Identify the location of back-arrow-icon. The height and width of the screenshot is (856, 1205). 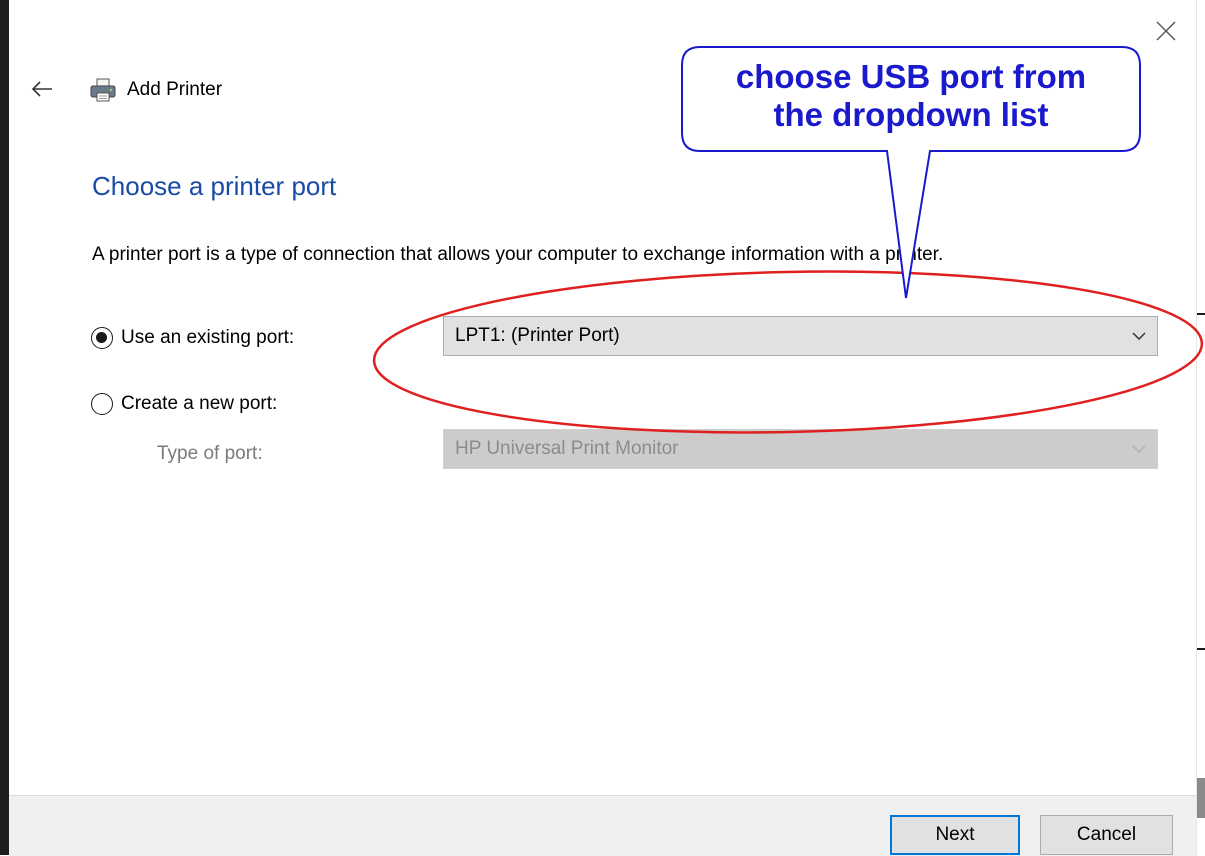
(42, 89).